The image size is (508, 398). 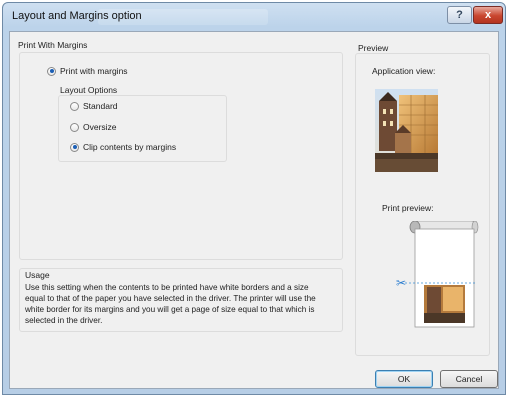 I want to click on close-icon: x, so click(x=488, y=15).